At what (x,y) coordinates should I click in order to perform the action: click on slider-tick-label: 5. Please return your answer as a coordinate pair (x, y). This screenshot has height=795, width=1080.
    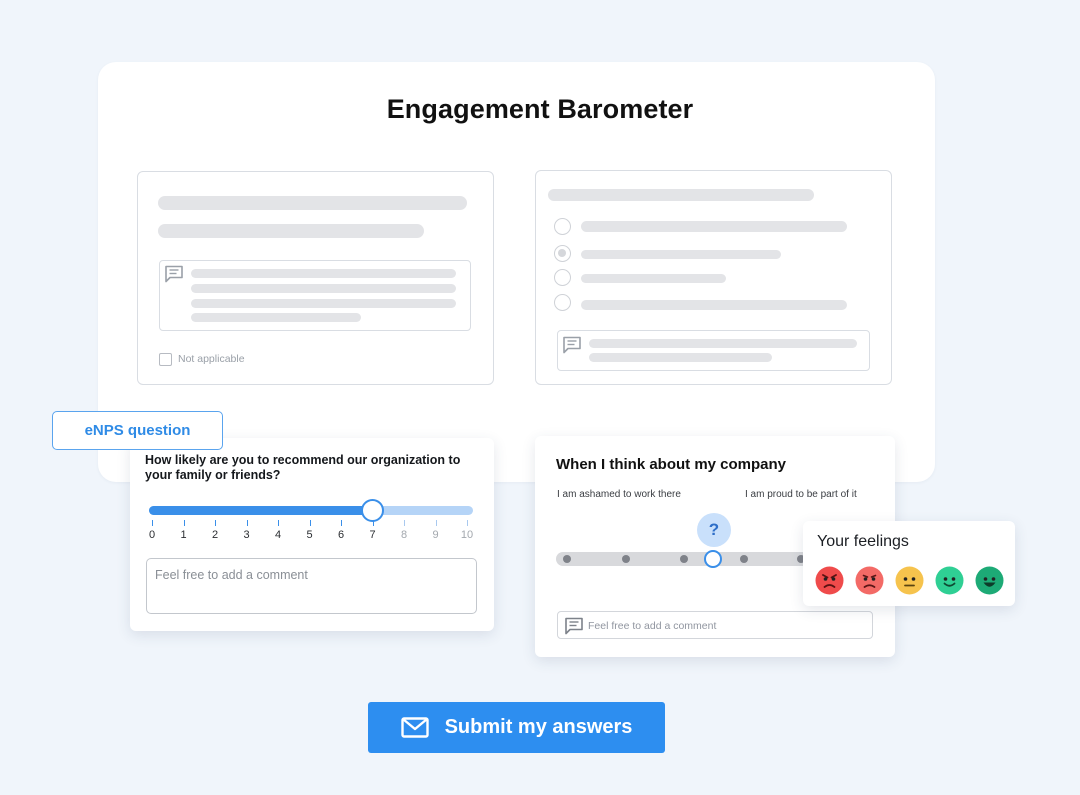
    Looking at the image, I should click on (310, 535).